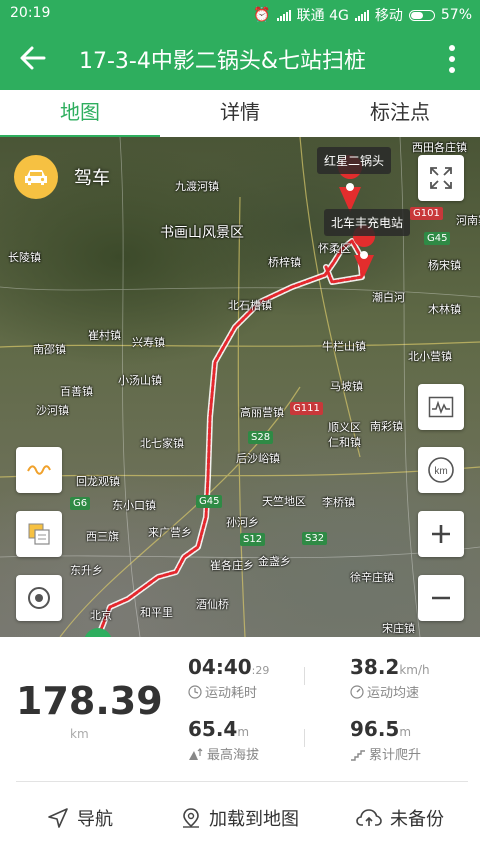  What do you see at coordinates (80, 114) in the screenshot?
I see `tab-map: 地图` at bounding box center [80, 114].